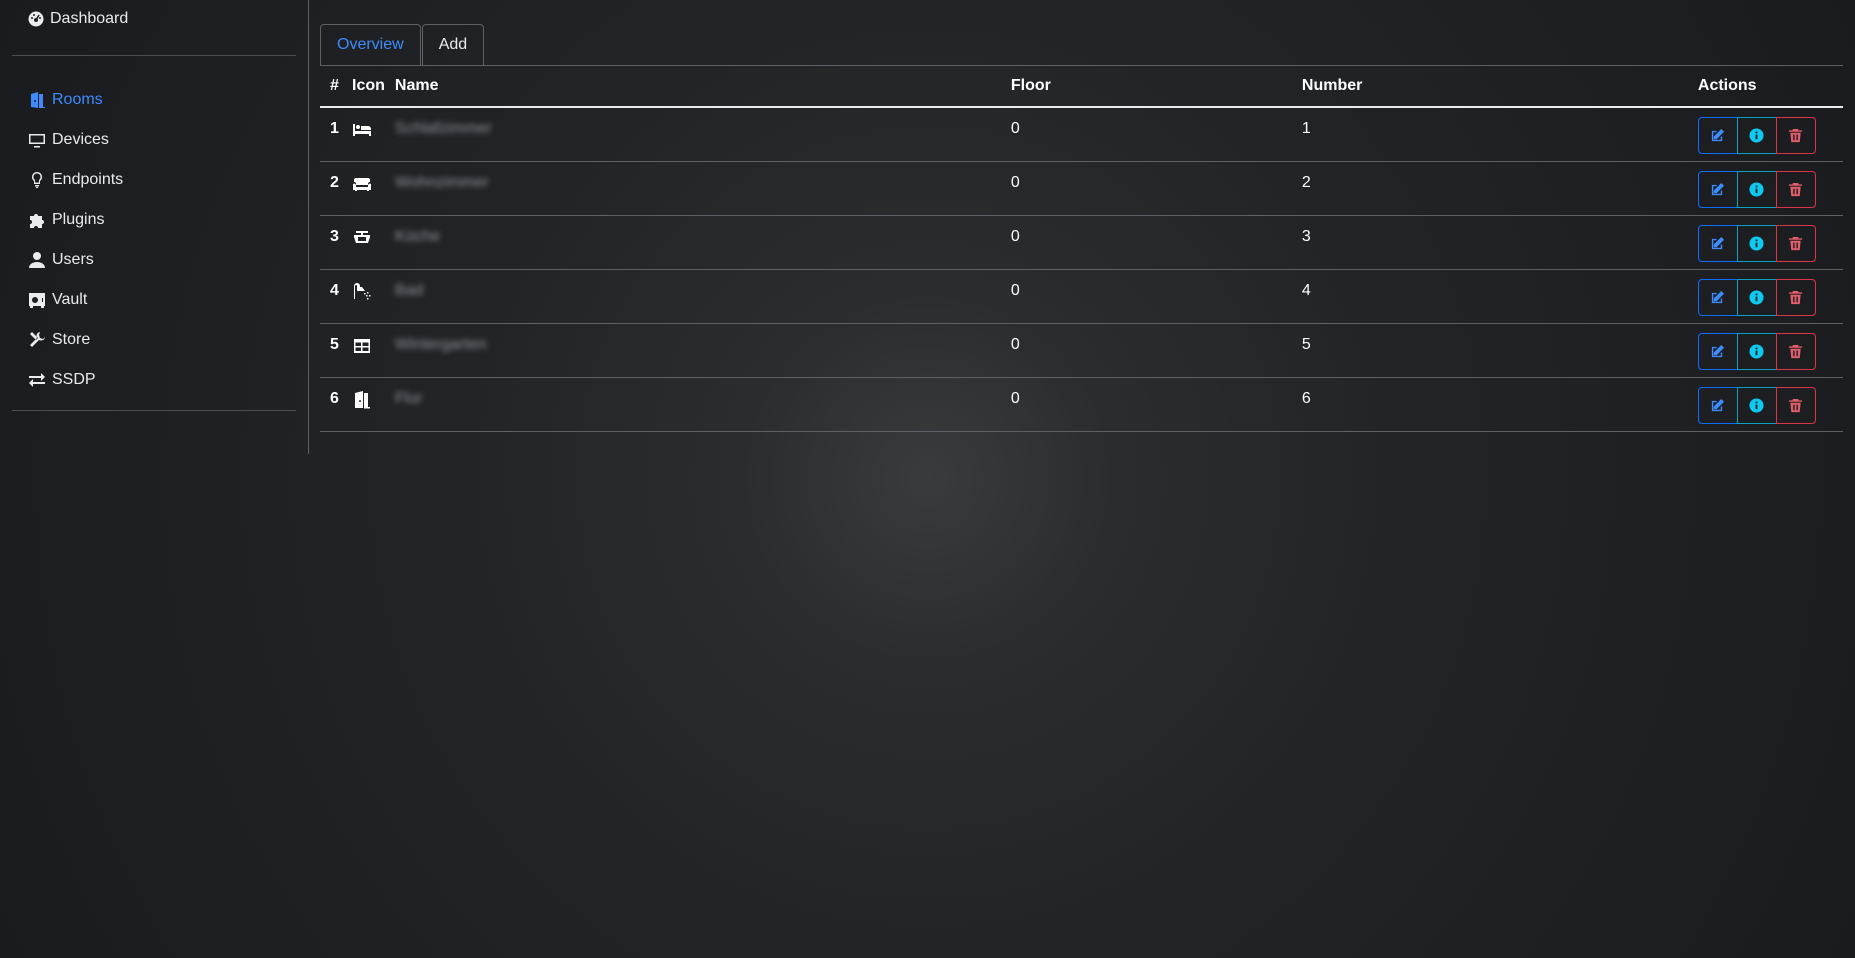 This screenshot has width=1855, height=958. What do you see at coordinates (336, 350) in the screenshot?
I see `row-index: 5` at bounding box center [336, 350].